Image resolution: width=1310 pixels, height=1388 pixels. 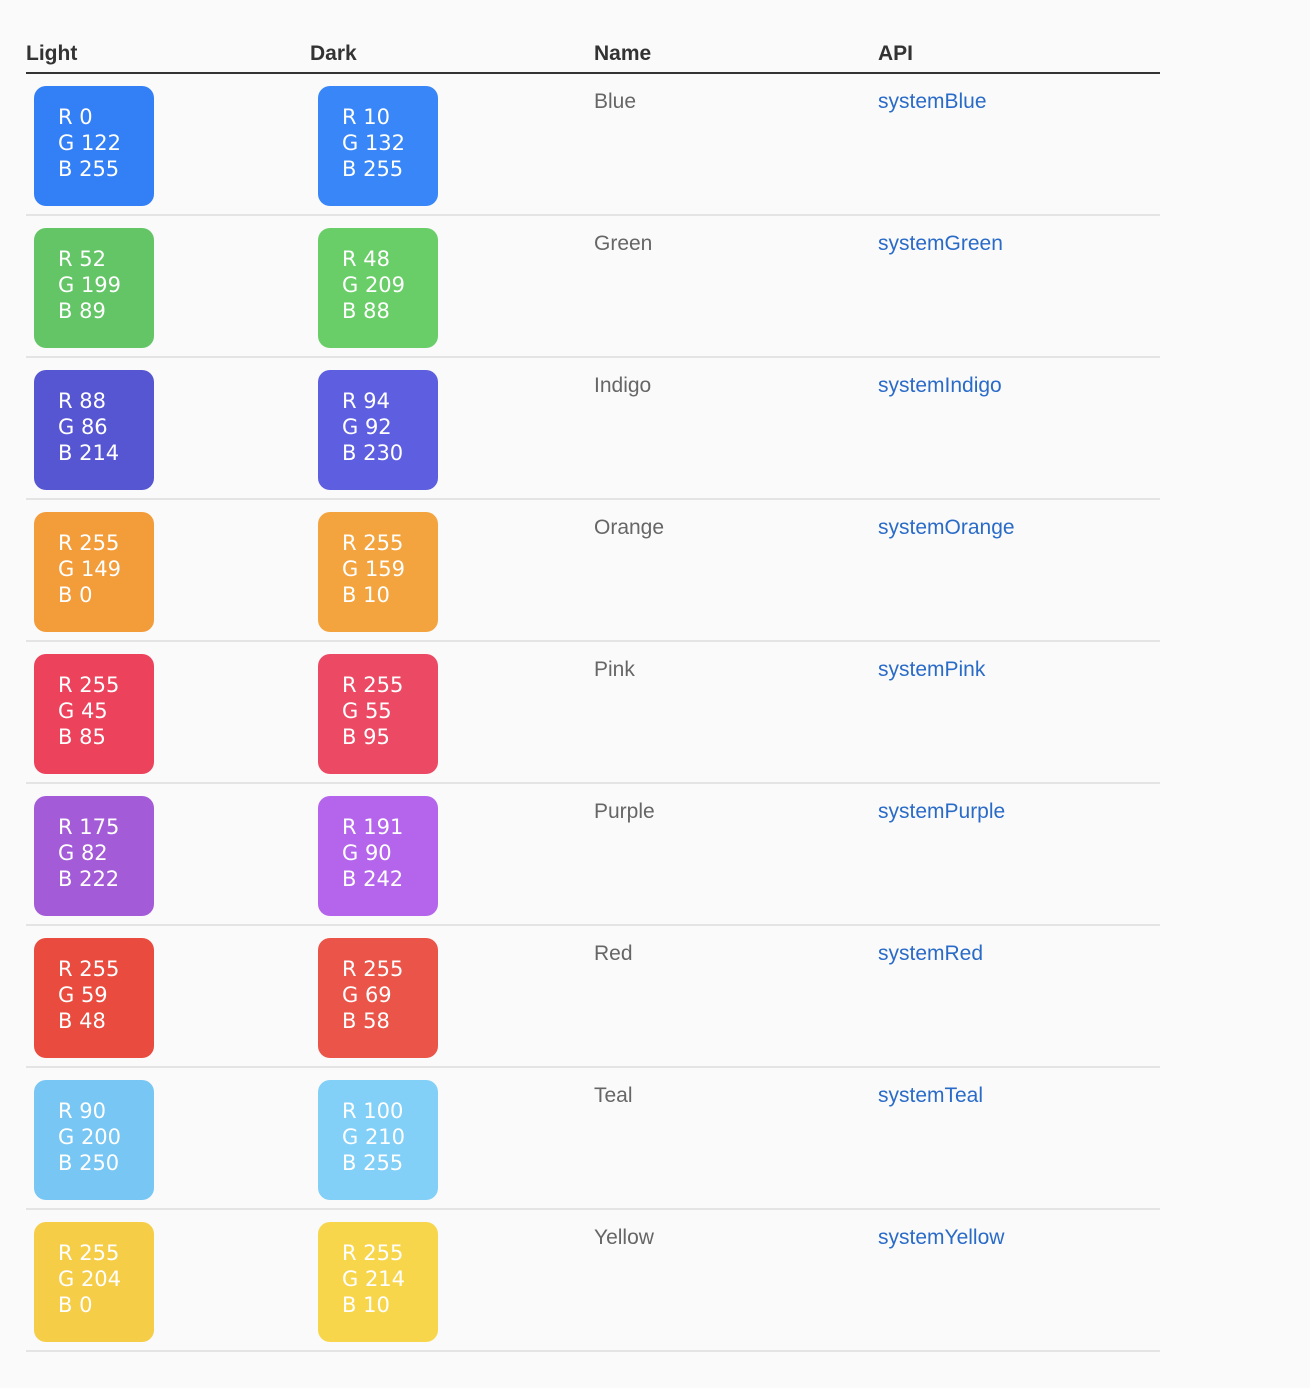 I want to click on channel-g-value: G 210, so click(x=374, y=1137).